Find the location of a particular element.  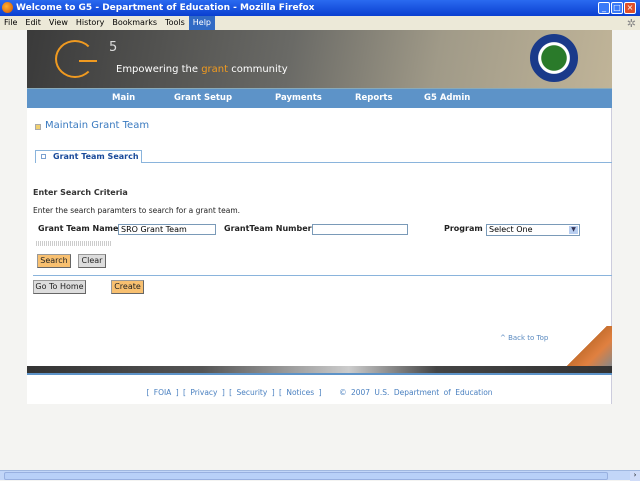

divider is located at coordinates (322, 275).